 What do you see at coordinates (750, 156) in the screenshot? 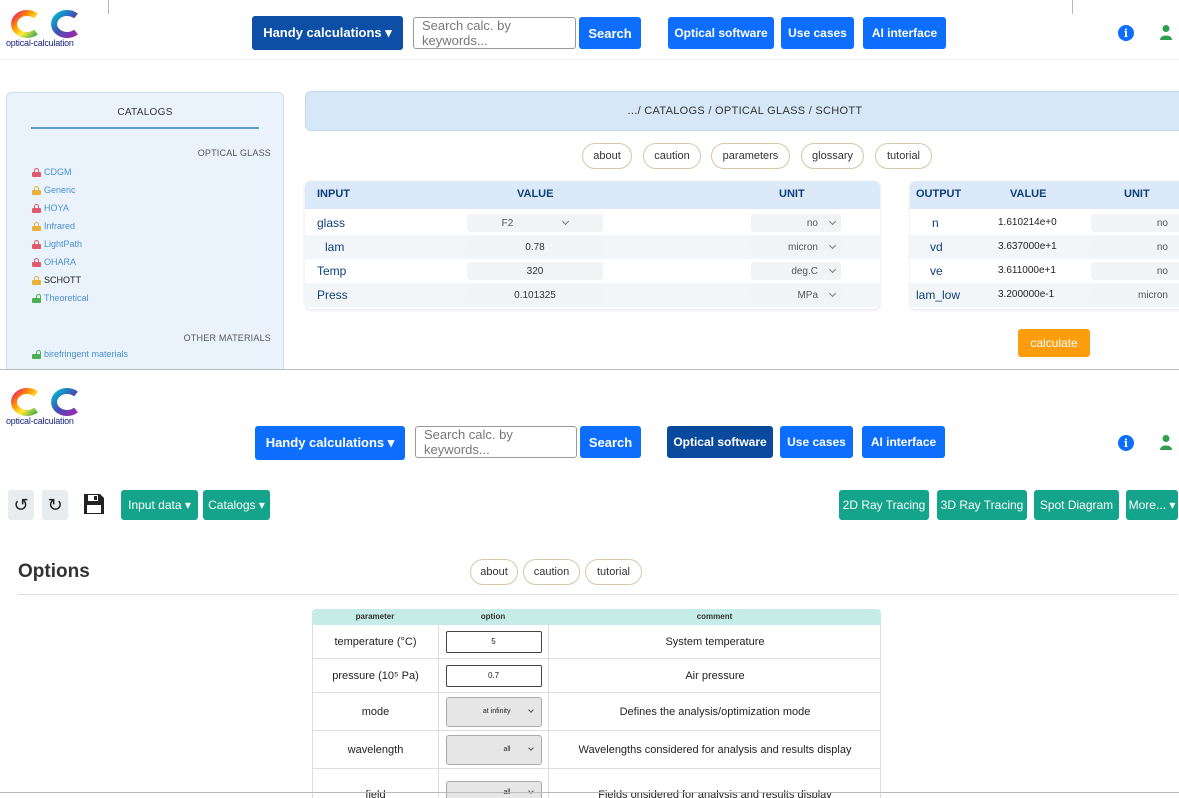
I see `tab-parameters: parameters` at bounding box center [750, 156].